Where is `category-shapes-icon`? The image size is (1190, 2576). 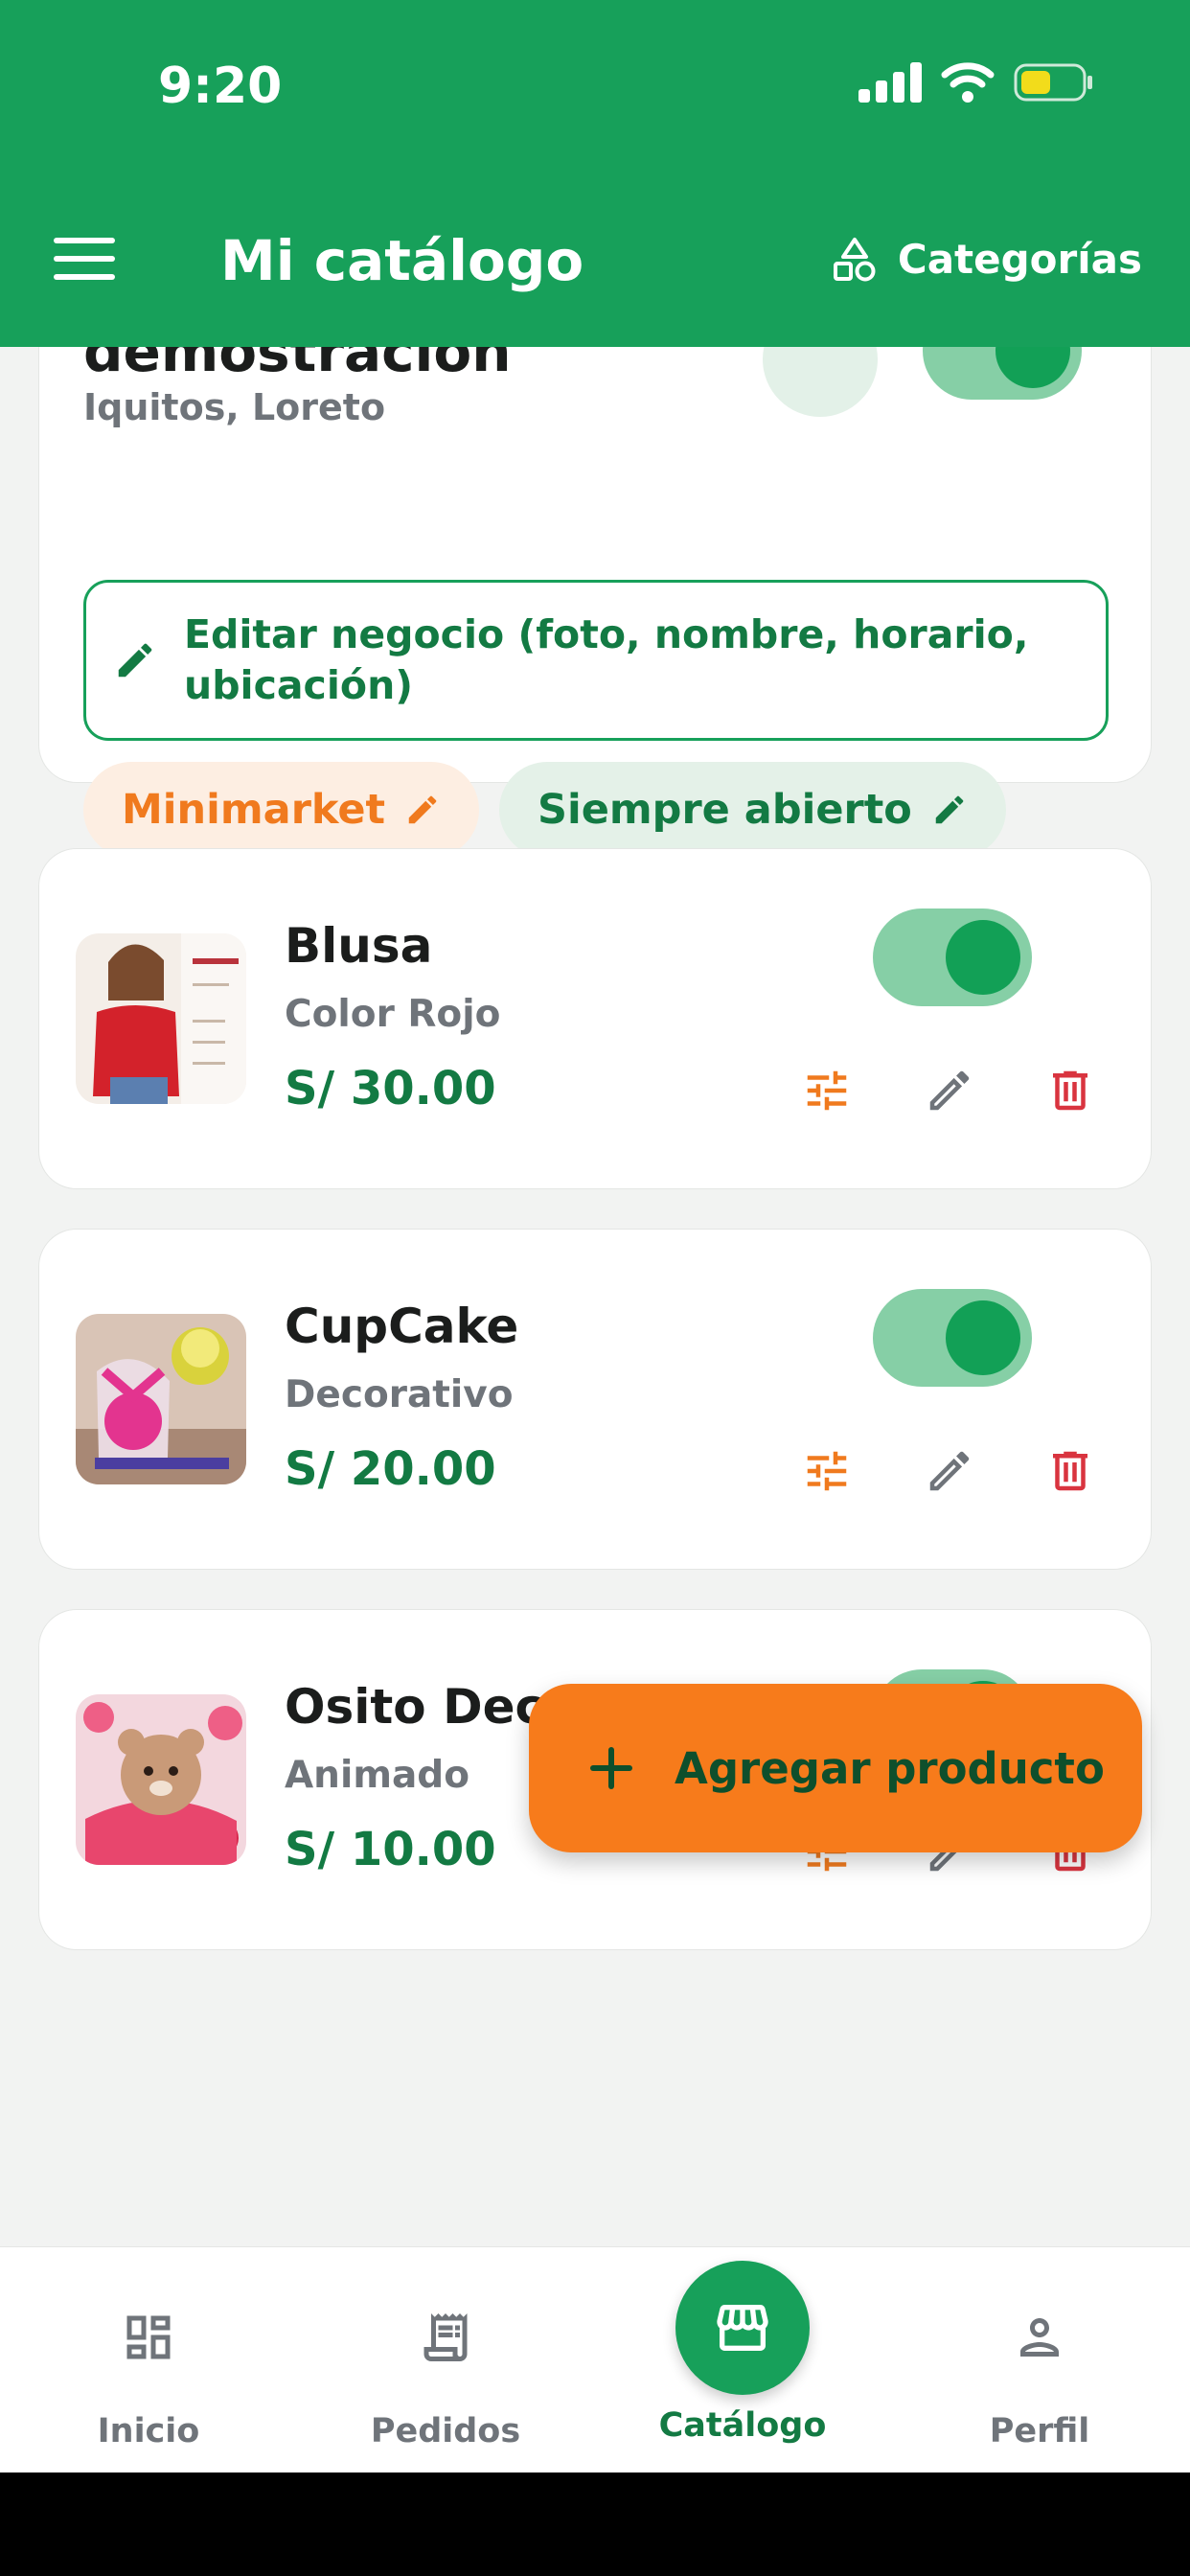
category-shapes-icon is located at coordinates (855, 259).